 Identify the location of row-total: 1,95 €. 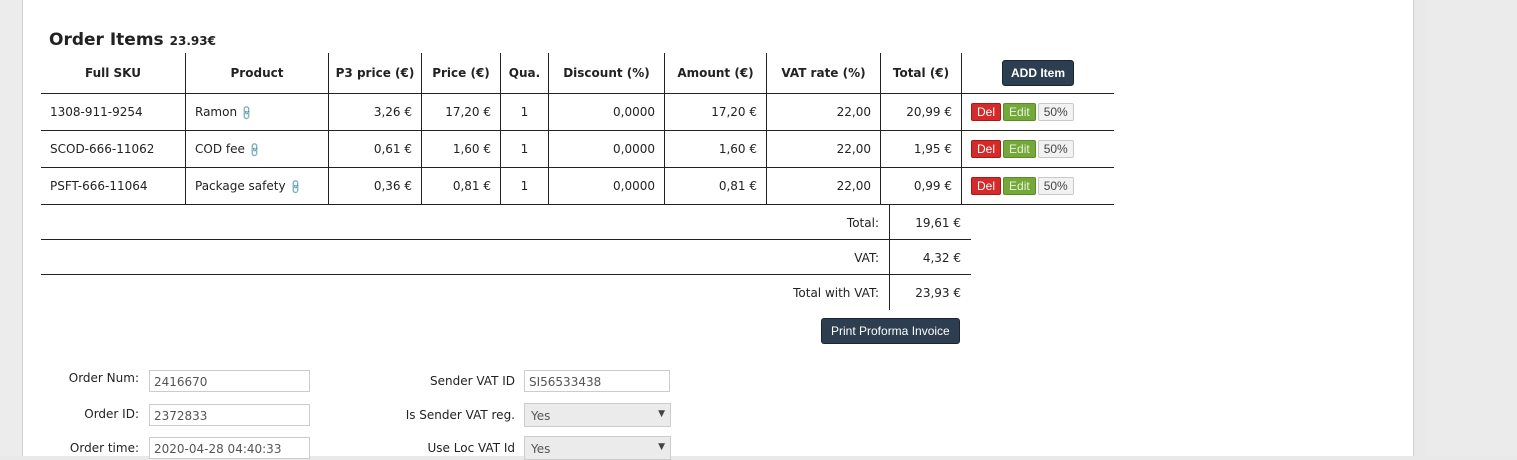
(921, 149).